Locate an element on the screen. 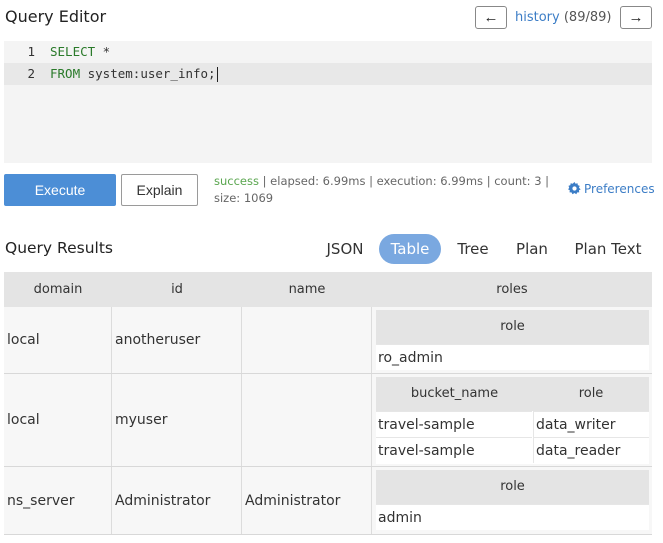 This screenshot has width=663, height=543. tab-json: JSON is located at coordinates (345, 249).